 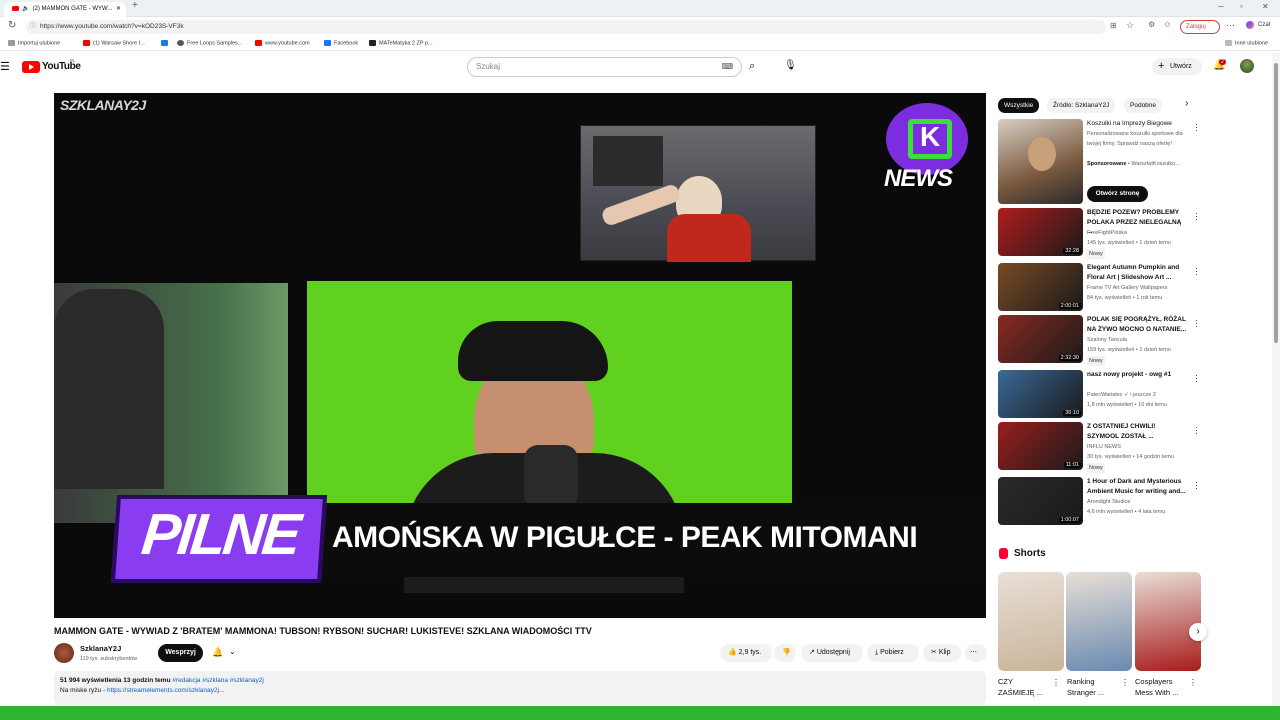 What do you see at coordinates (942, 653) in the screenshot?
I see `clip-button: ✂ Klip` at bounding box center [942, 653].